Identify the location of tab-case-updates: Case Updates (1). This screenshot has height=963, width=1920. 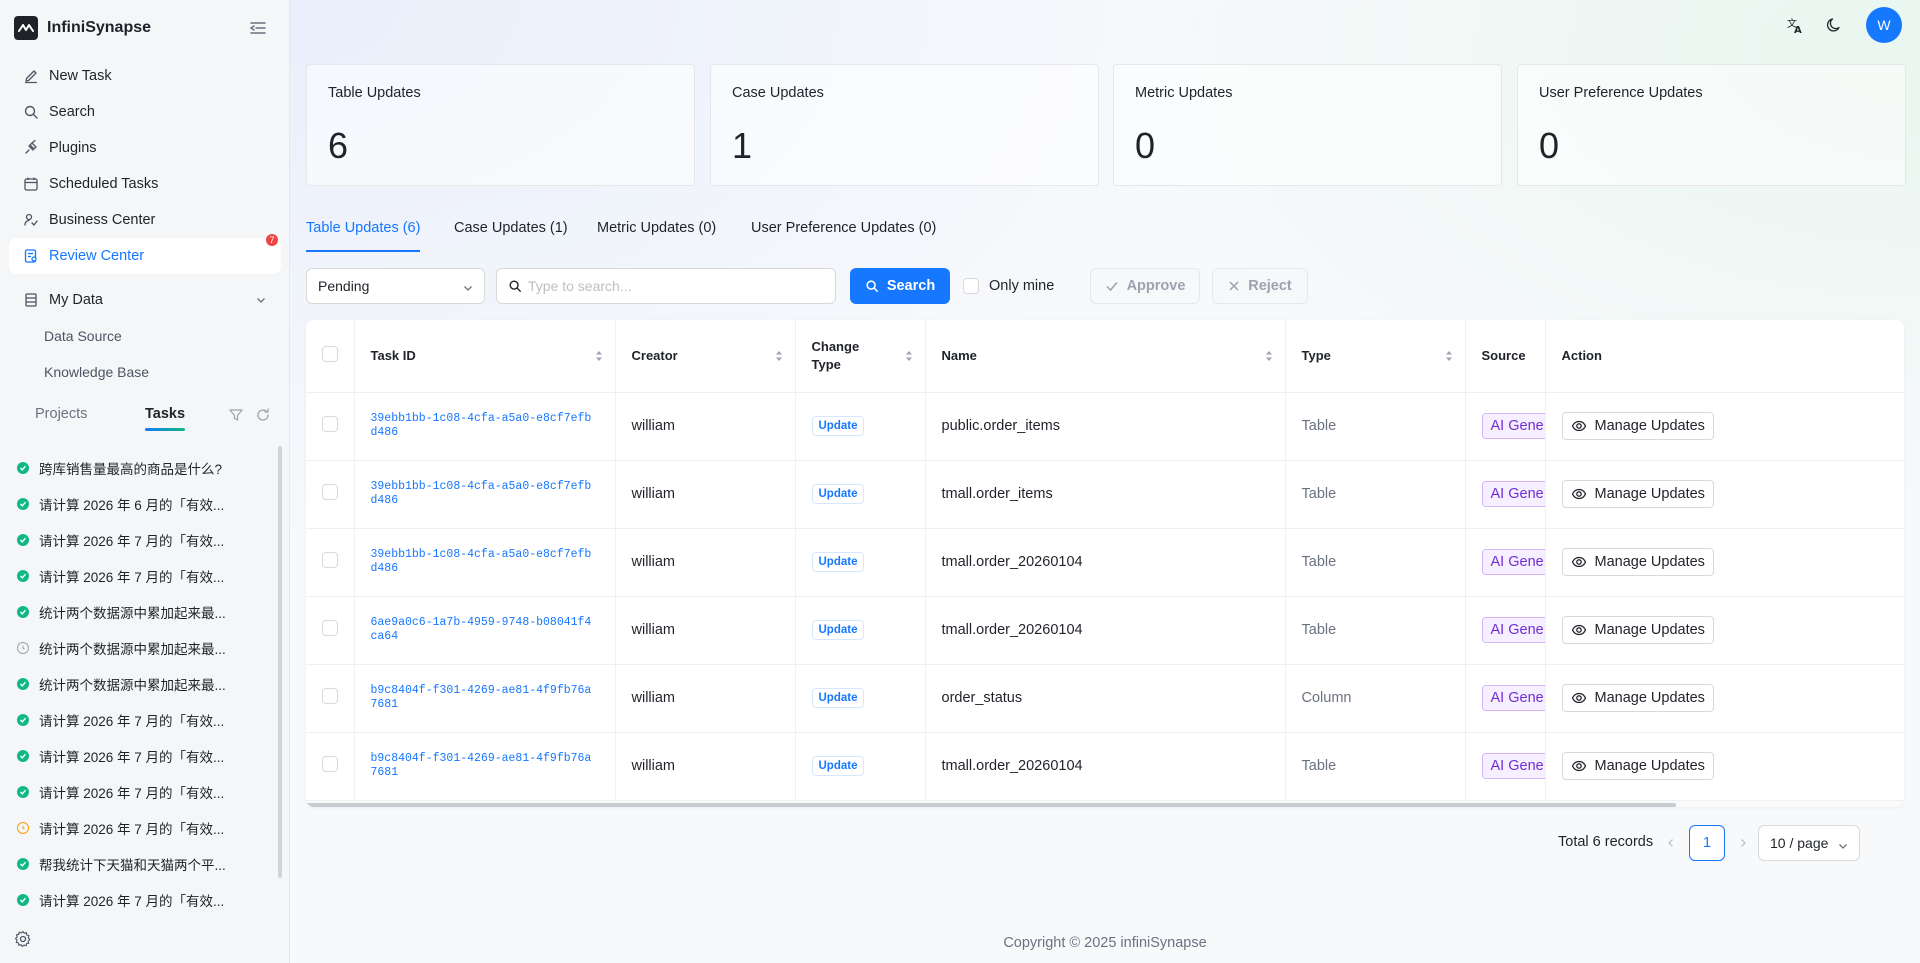
(511, 228).